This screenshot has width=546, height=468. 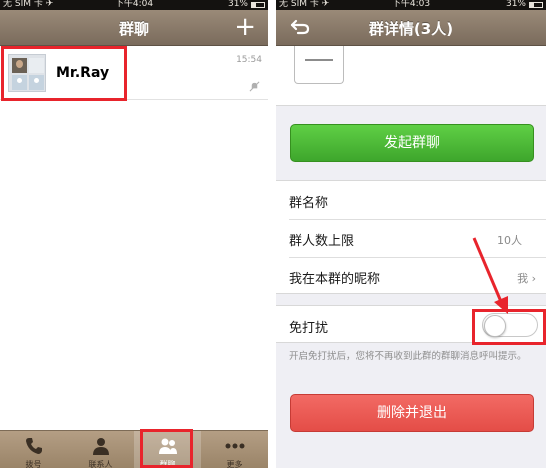 I want to click on row-value: 我 ›, so click(x=526, y=278).